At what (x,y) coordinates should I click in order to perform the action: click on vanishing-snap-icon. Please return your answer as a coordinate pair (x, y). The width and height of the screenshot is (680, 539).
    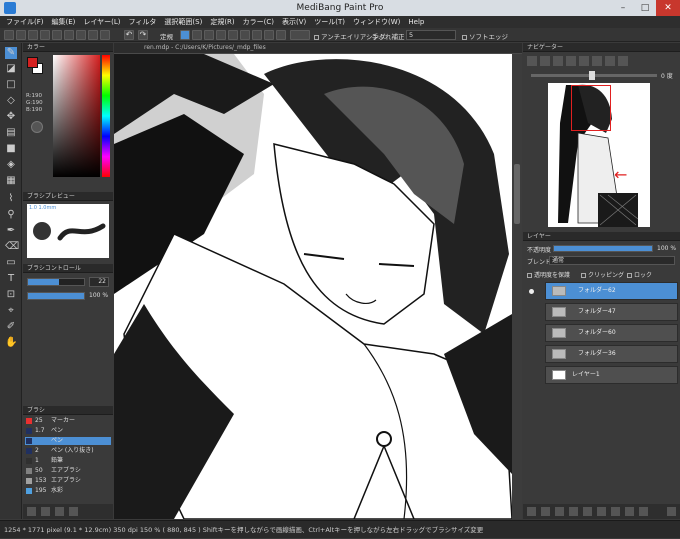
    Looking at the image, I should click on (269, 35).